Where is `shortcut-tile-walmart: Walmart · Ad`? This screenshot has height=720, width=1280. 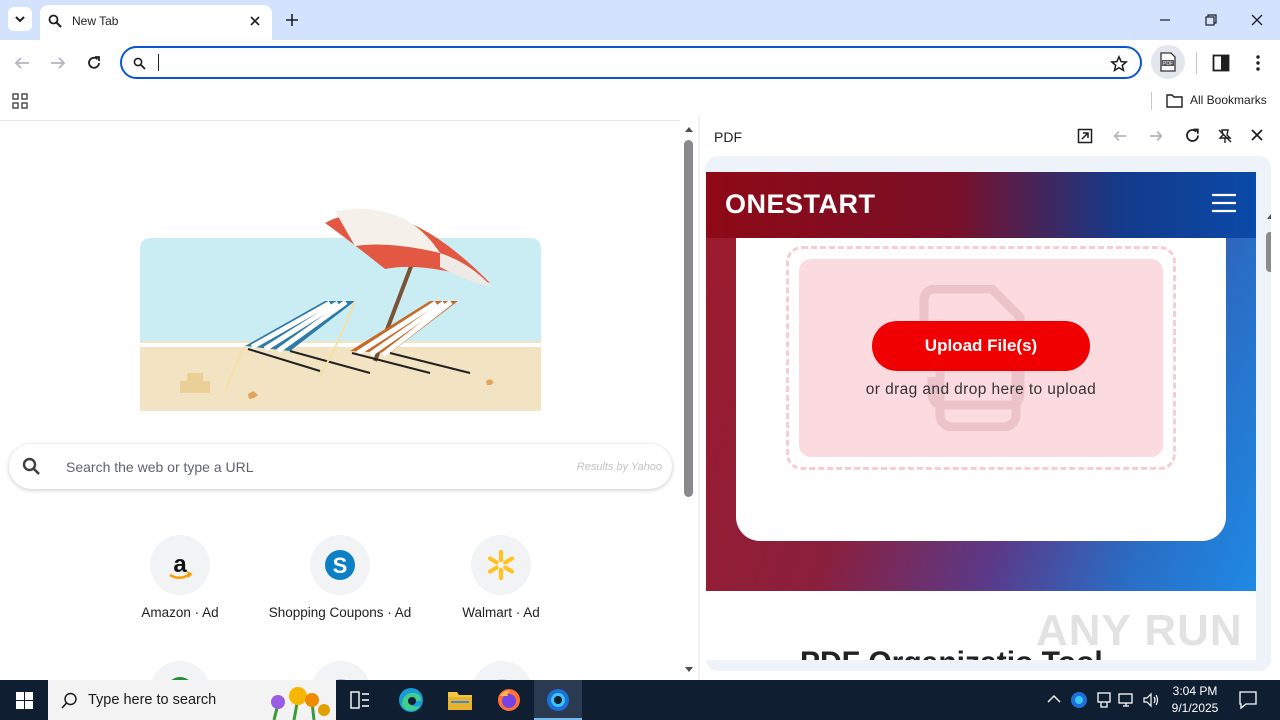 shortcut-tile-walmart: Walmart · Ad is located at coordinates (501, 585).